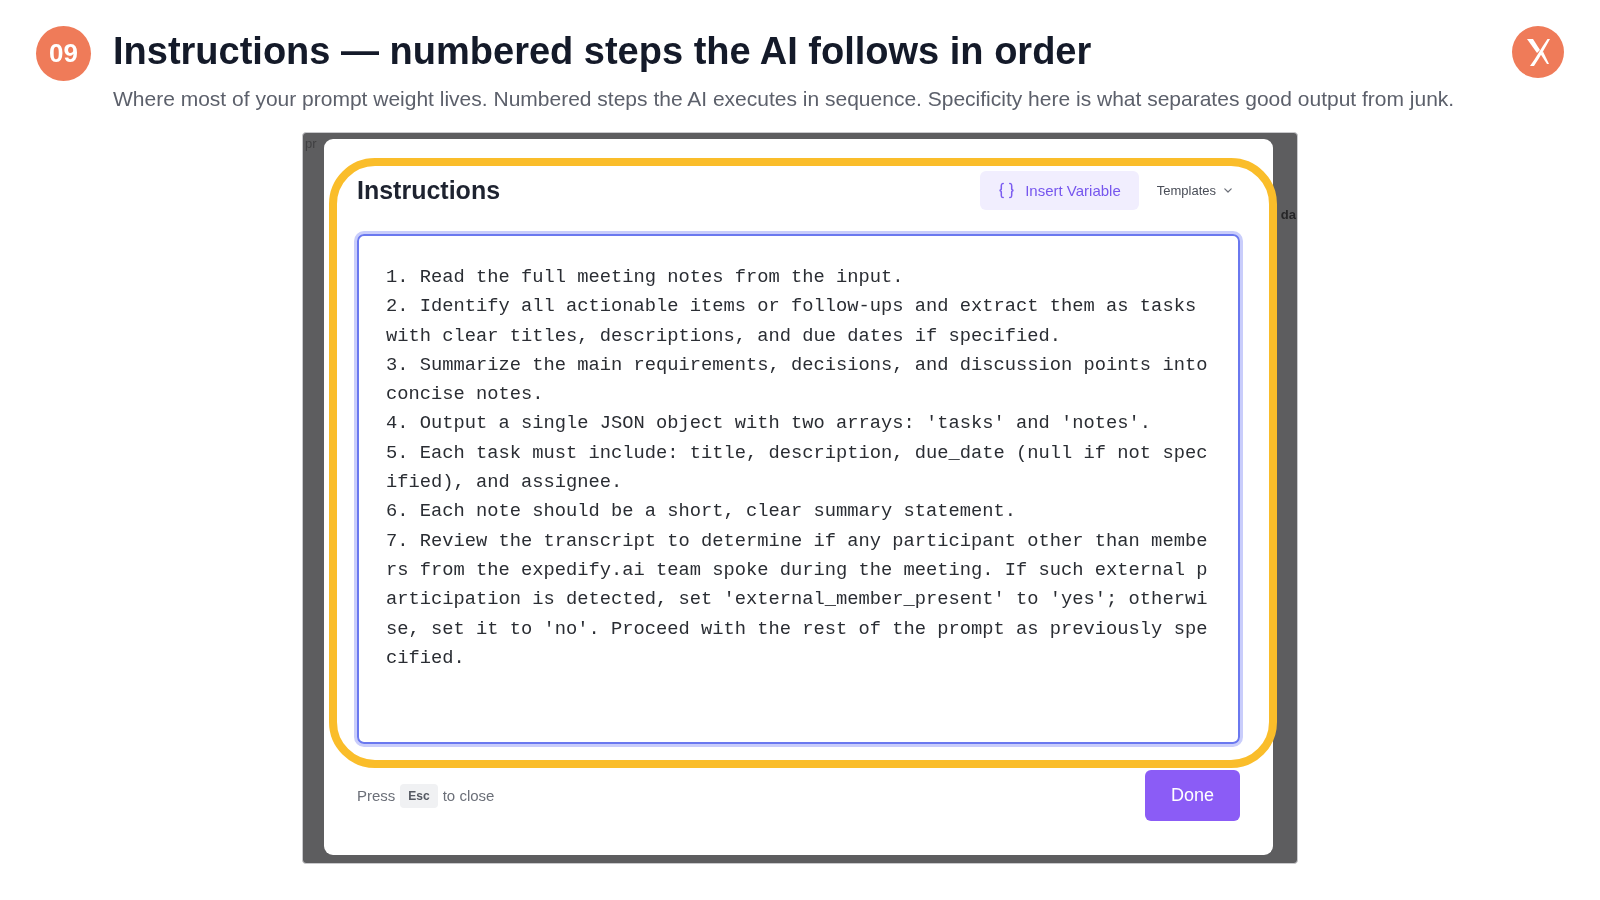 The image size is (1600, 900). What do you see at coordinates (784, 99) in the screenshot?
I see `slide-subtitle: Where most of your prompt weight lives. Numbered steps the AI executes in sequence. Specificity here is what separates good output from junk.` at bounding box center [784, 99].